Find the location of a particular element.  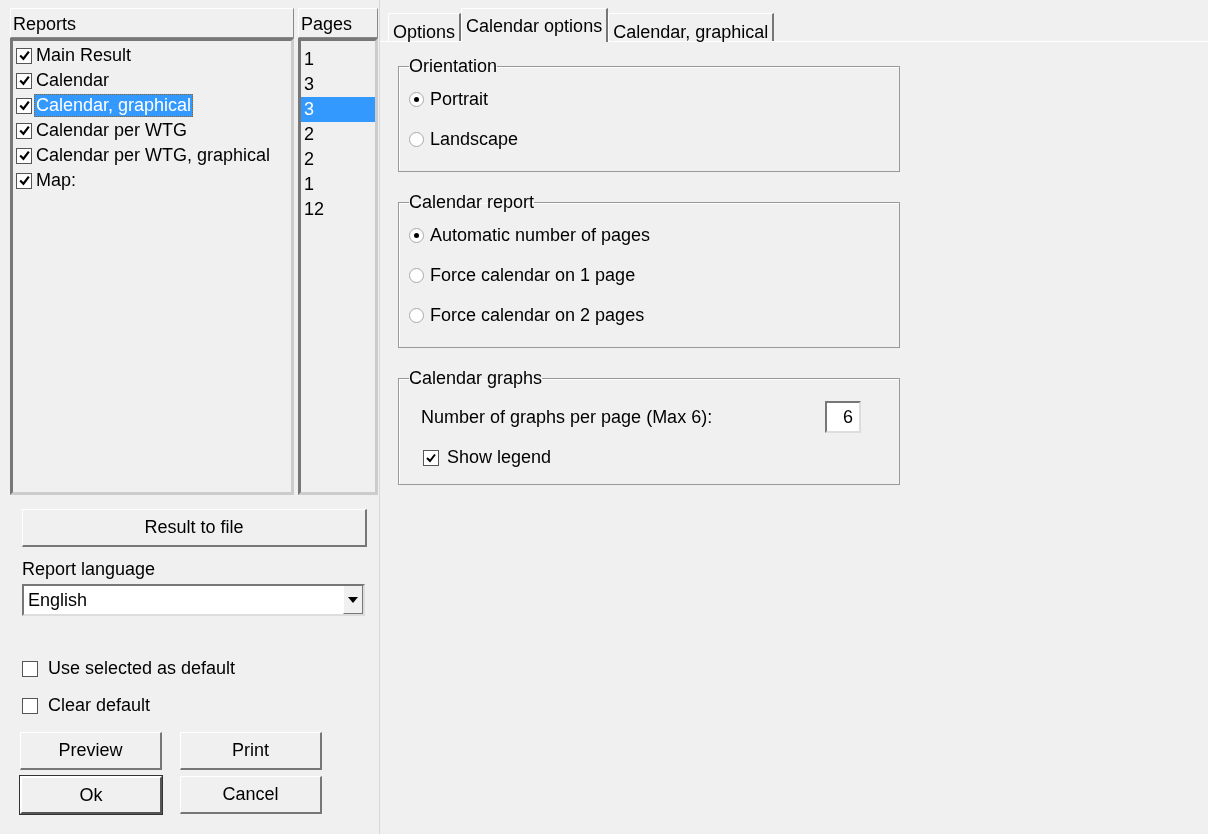

checkbox-label: Use selected as default is located at coordinates (142, 668).